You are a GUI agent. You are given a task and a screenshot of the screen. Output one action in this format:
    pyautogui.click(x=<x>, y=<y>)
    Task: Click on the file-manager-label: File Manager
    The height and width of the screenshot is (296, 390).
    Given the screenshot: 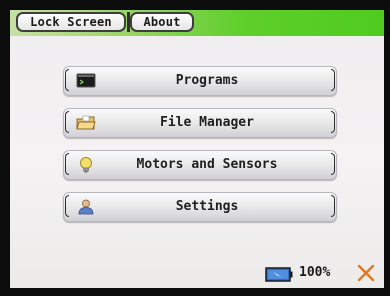 What is the action you would take?
    pyautogui.click(x=207, y=122)
    